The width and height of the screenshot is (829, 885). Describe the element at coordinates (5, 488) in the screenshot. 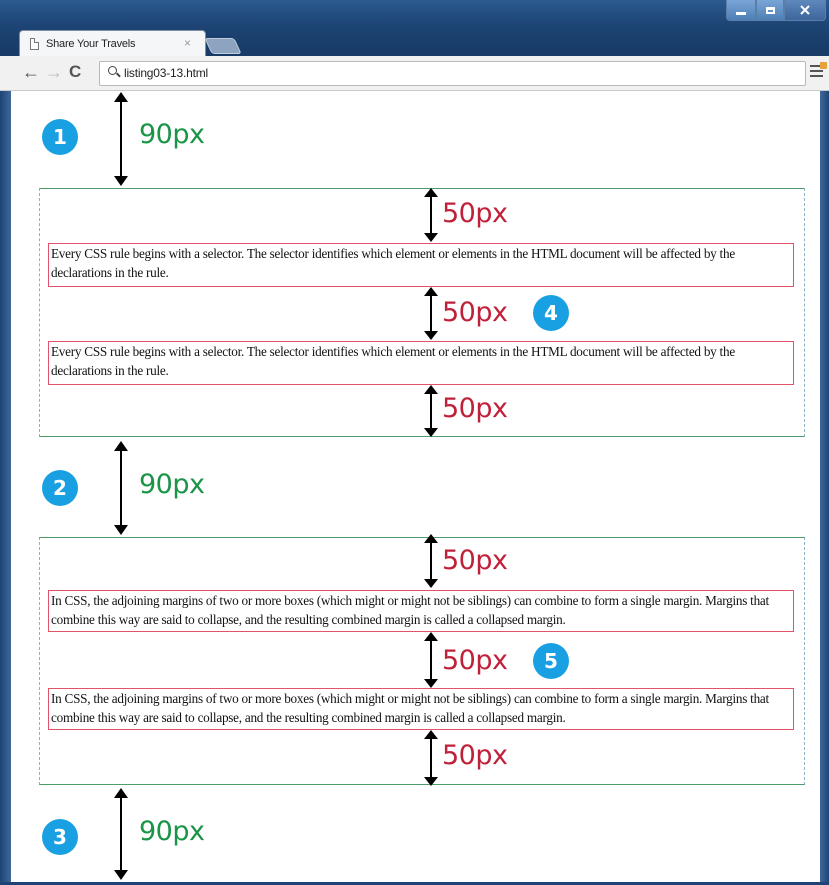

I see `window-frame-left` at that location.